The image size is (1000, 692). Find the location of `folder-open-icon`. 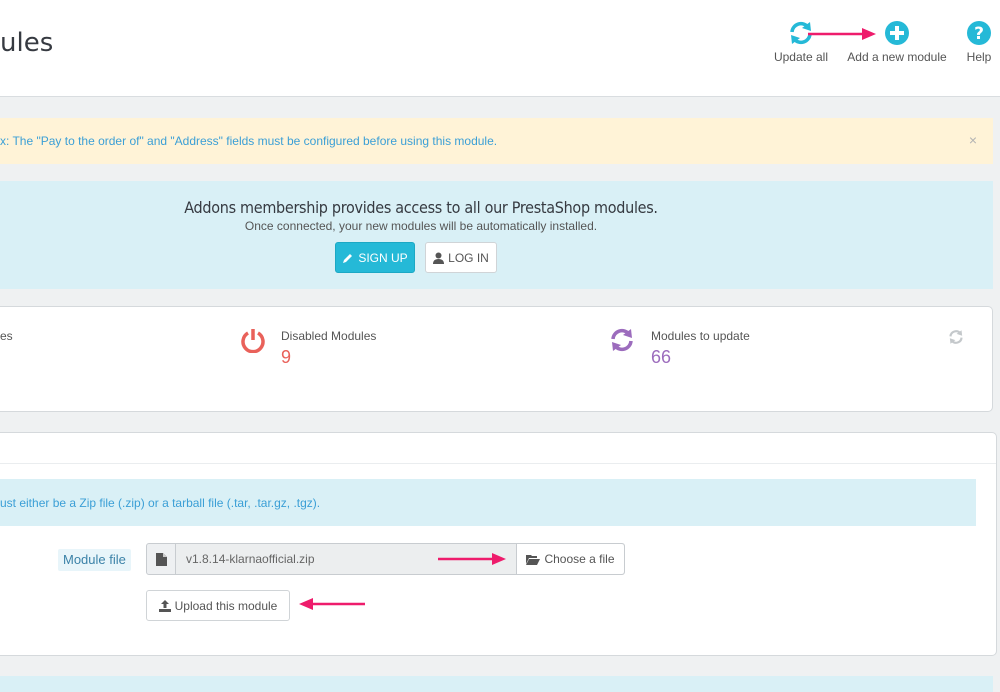

folder-open-icon is located at coordinates (533, 559).